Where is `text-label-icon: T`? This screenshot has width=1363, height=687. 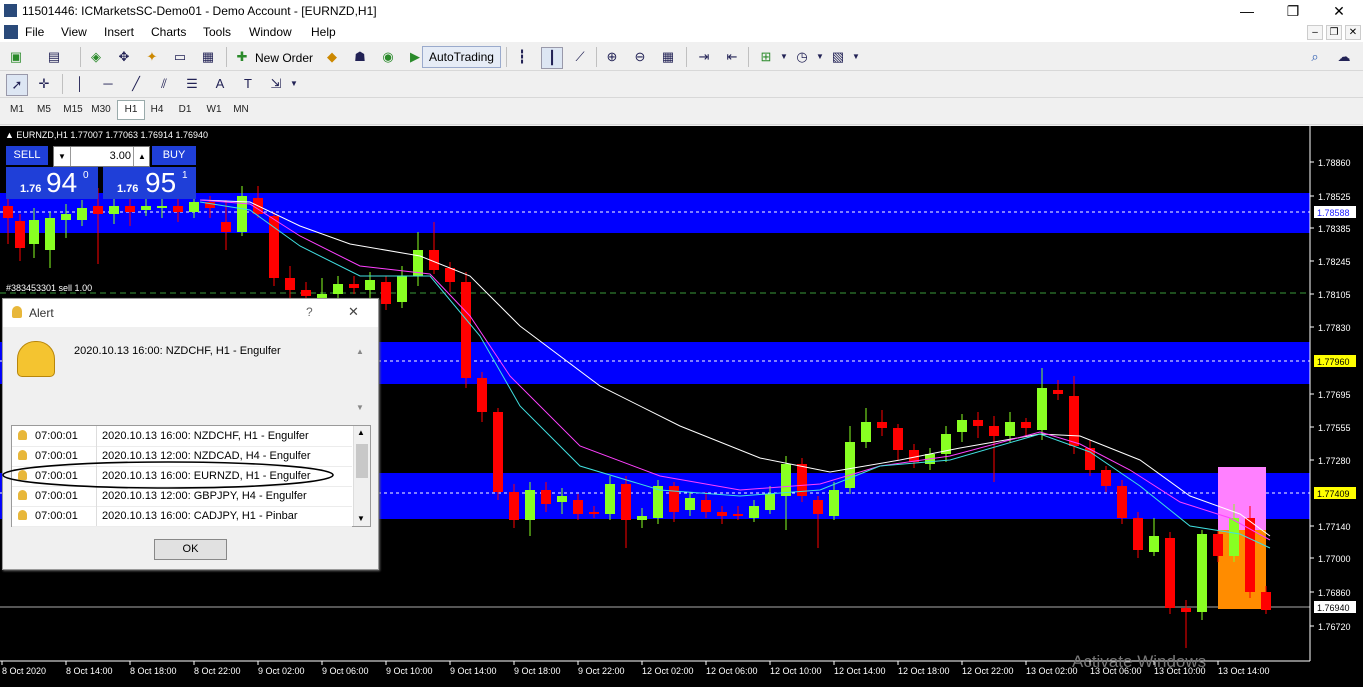 text-label-icon: T is located at coordinates (248, 84).